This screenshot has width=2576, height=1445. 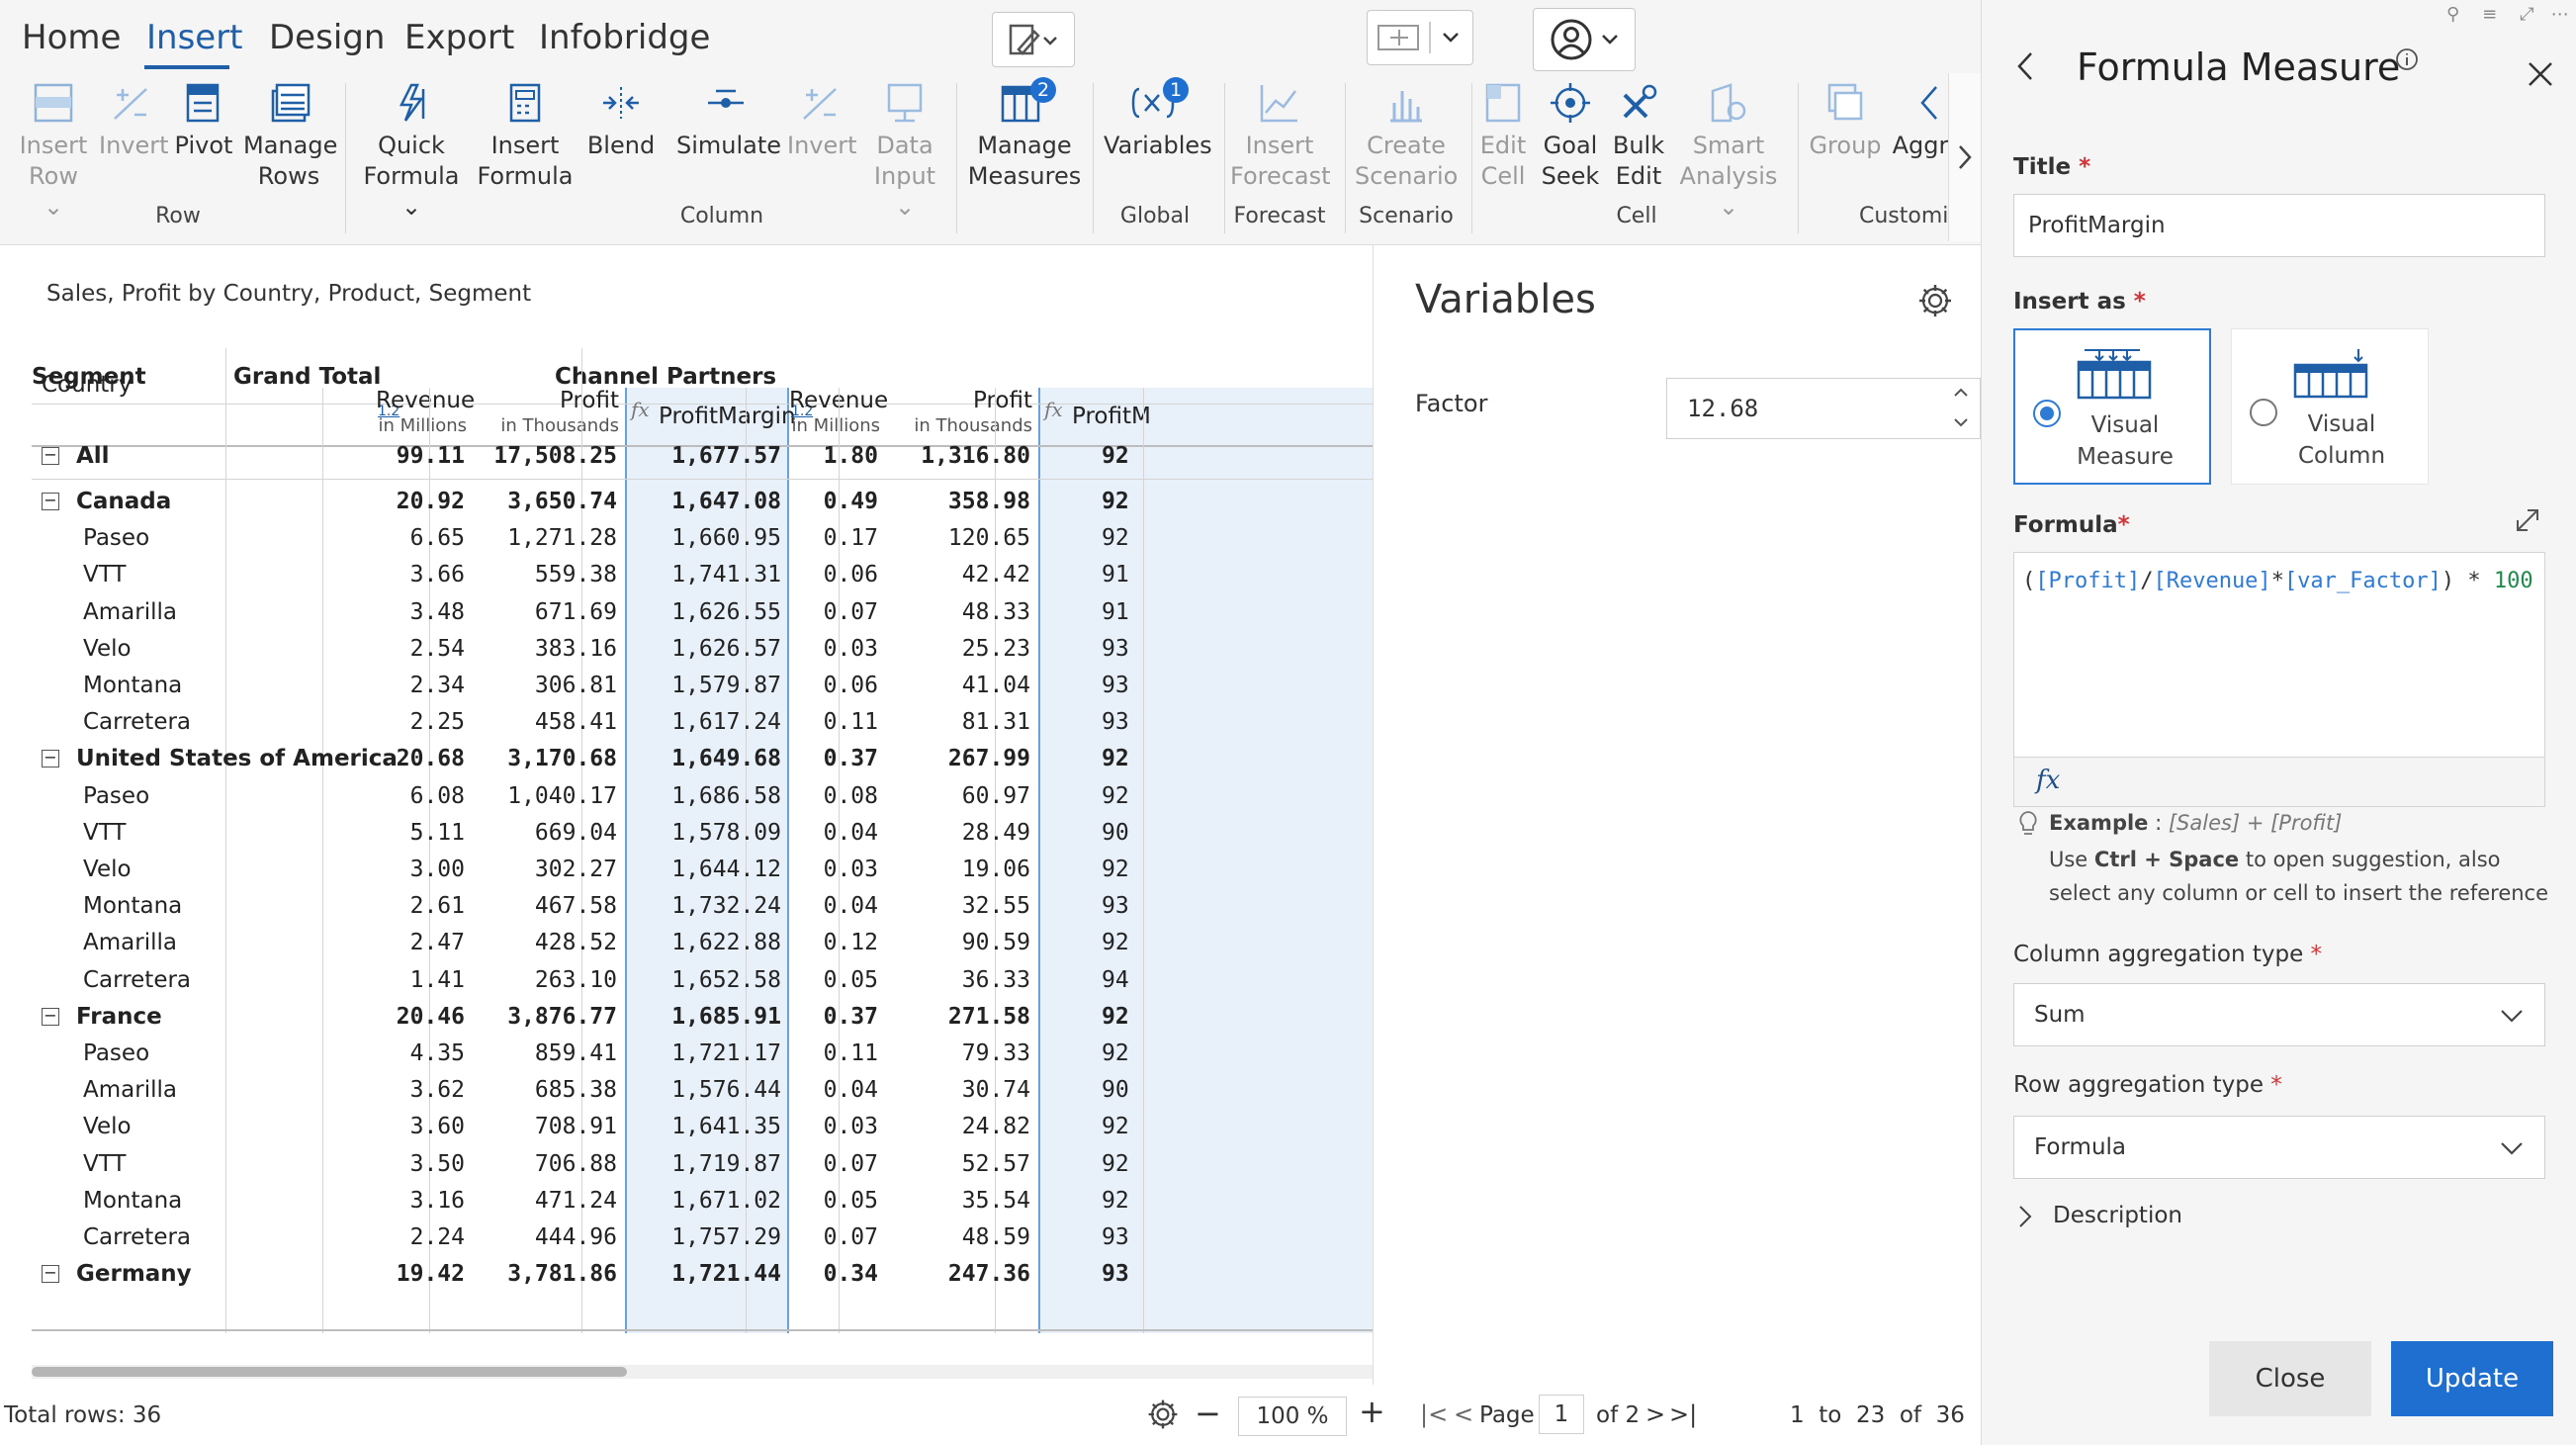 What do you see at coordinates (1503, 136) in the screenshot?
I see `edit-cell-button: Edit Cell` at bounding box center [1503, 136].